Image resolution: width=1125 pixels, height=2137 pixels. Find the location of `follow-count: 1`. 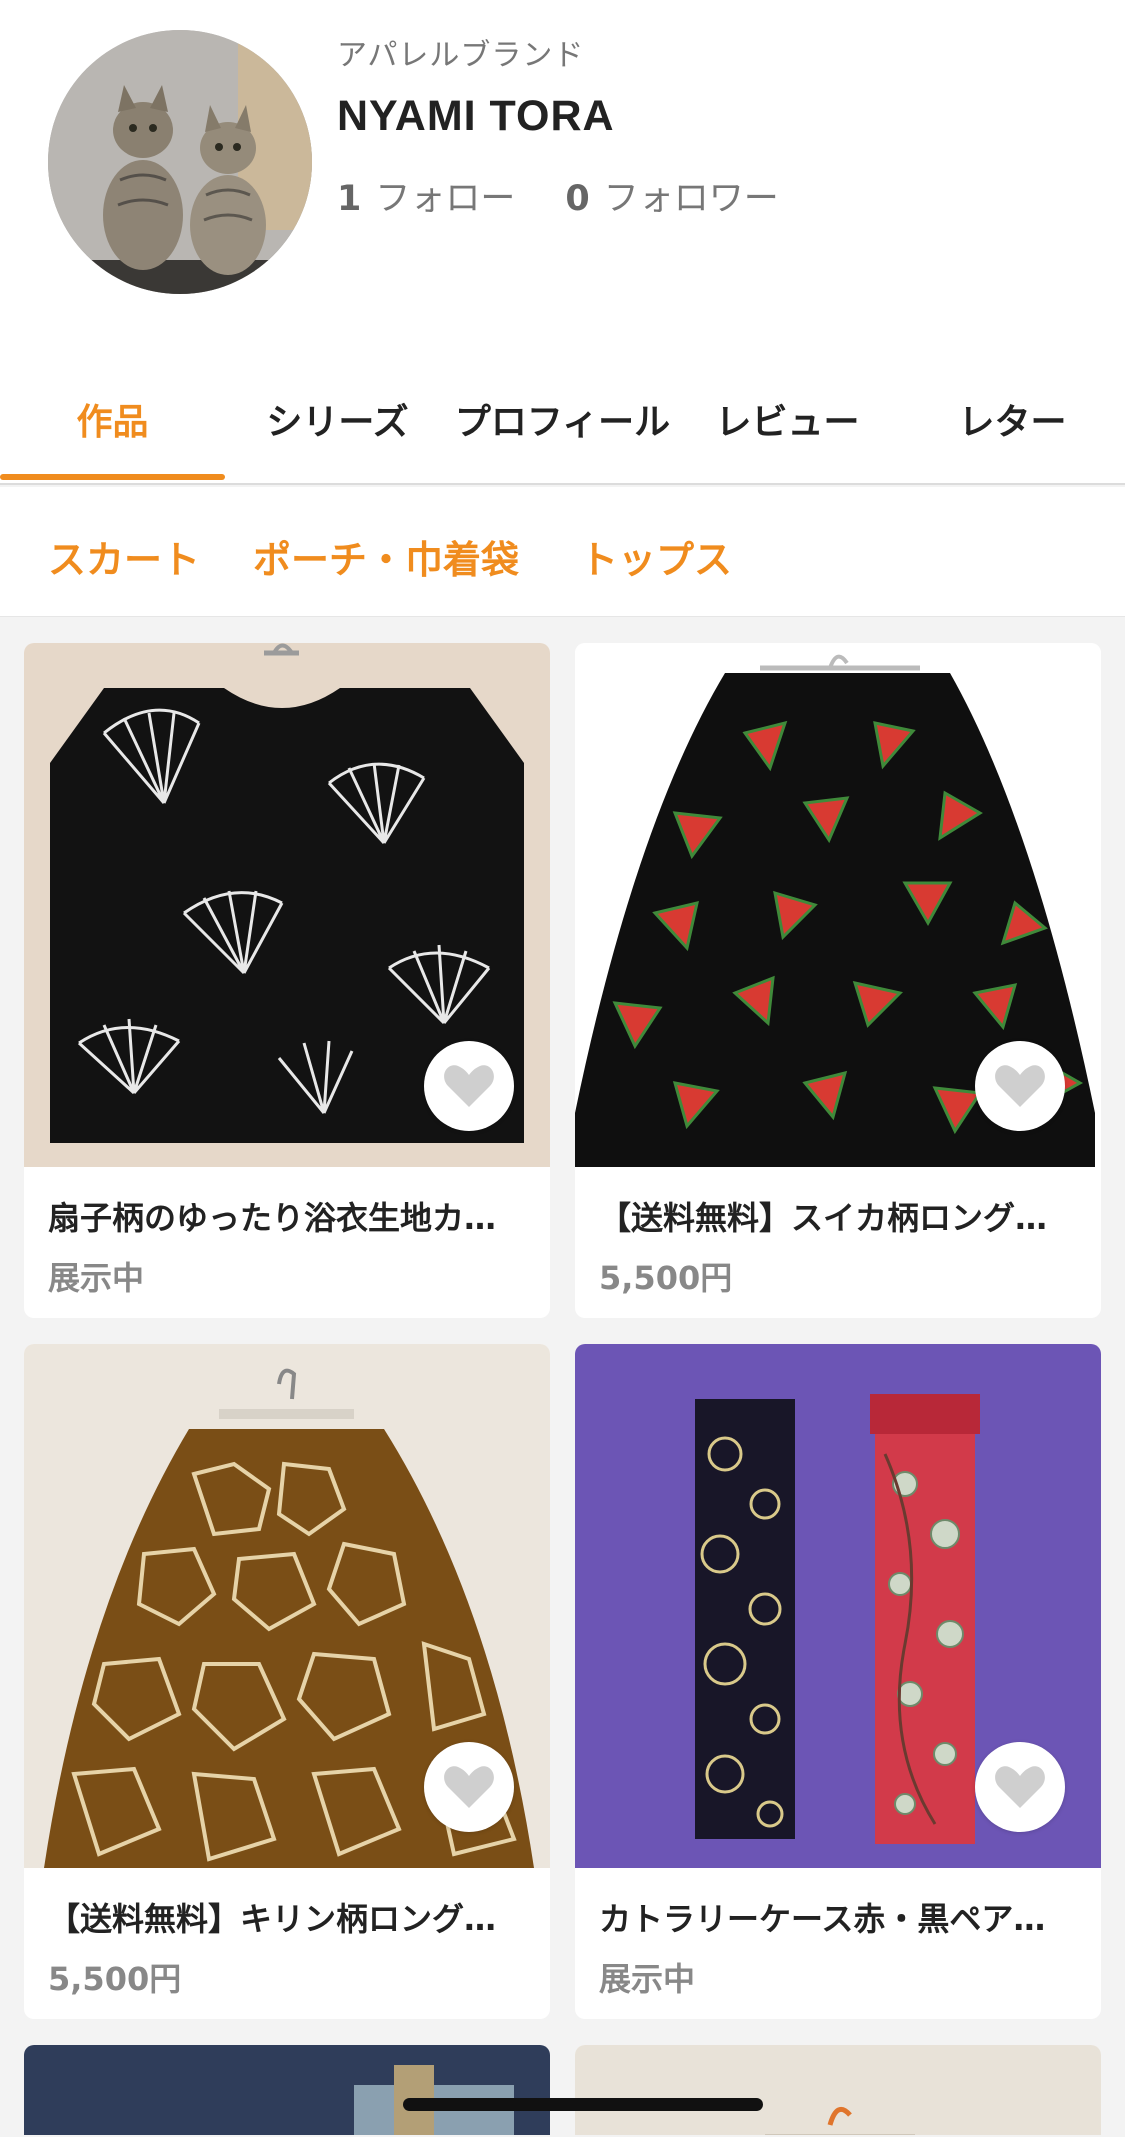

follow-count: 1 is located at coordinates (349, 199).